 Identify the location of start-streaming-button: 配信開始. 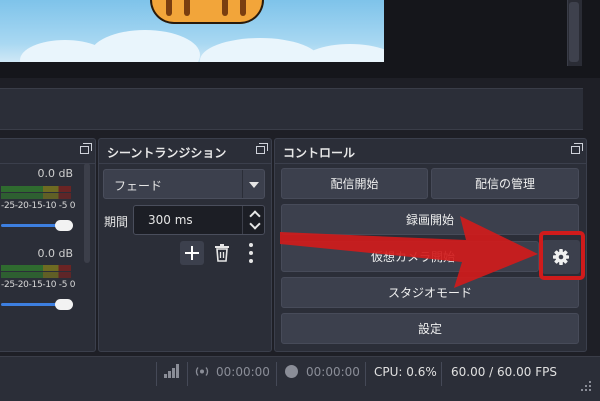
(354, 183).